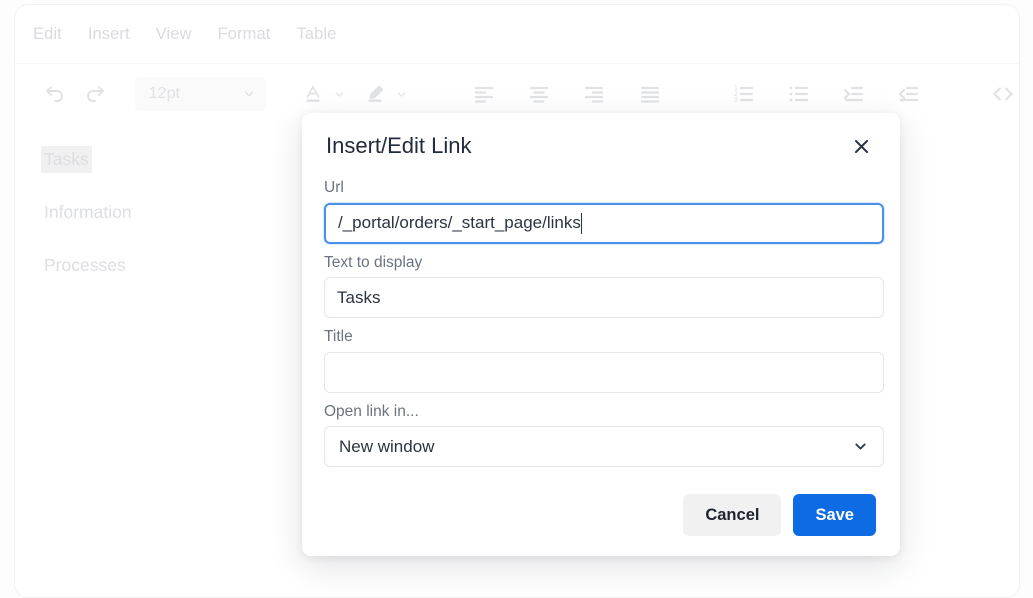 This screenshot has width=1033, height=598. I want to click on menu-item-format: Format, so click(244, 34).